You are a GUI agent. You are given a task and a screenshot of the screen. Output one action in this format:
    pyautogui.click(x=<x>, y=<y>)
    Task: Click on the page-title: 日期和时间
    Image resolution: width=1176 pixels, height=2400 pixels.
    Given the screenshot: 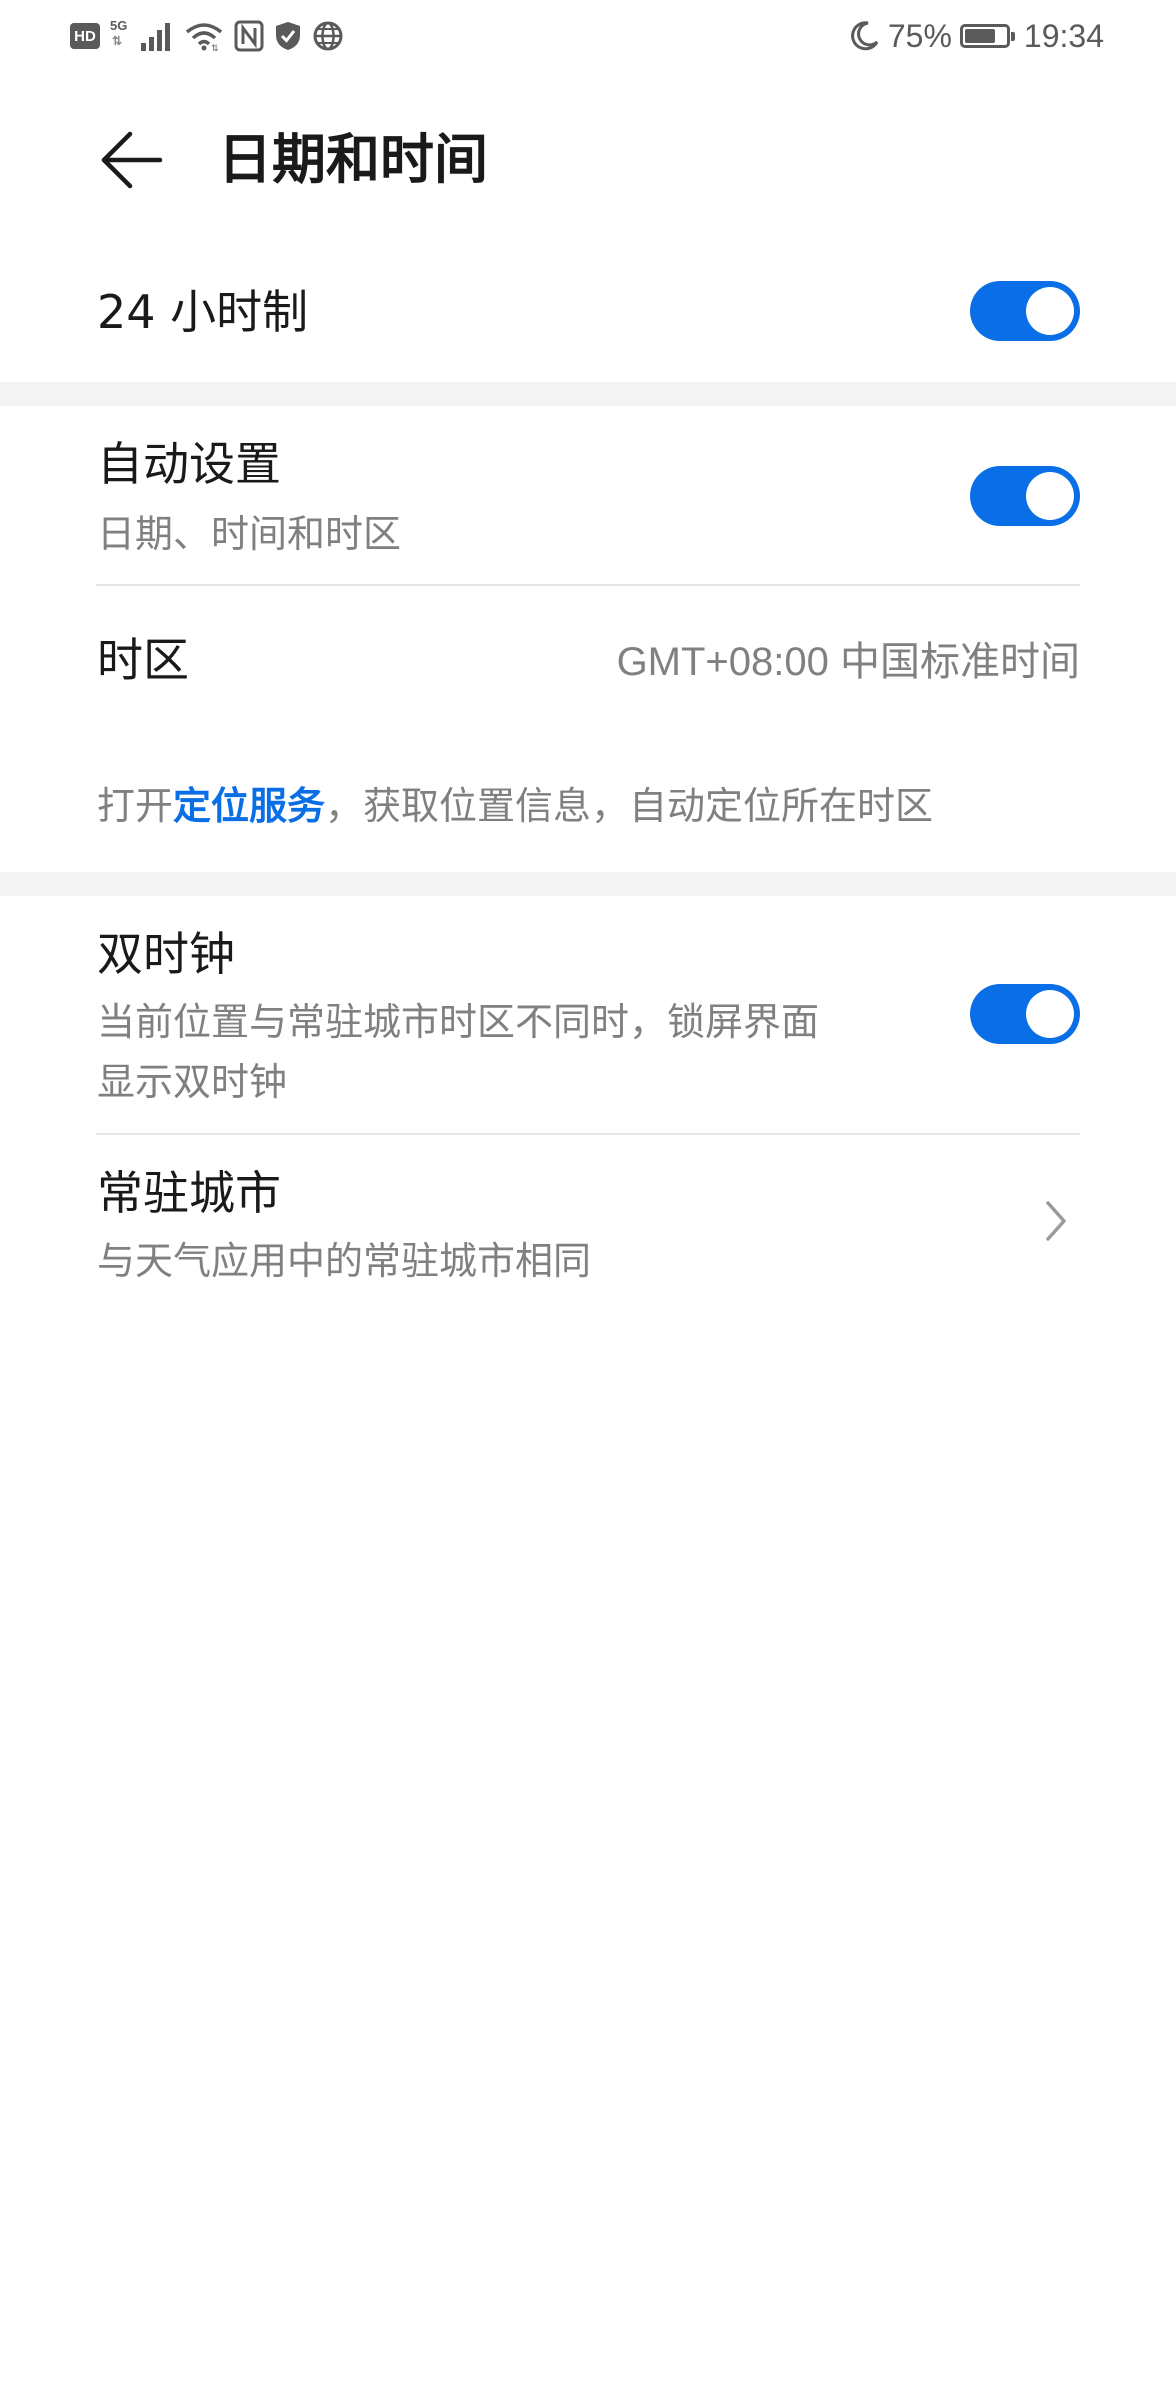 What is the action you would take?
    pyautogui.click(x=353, y=159)
    